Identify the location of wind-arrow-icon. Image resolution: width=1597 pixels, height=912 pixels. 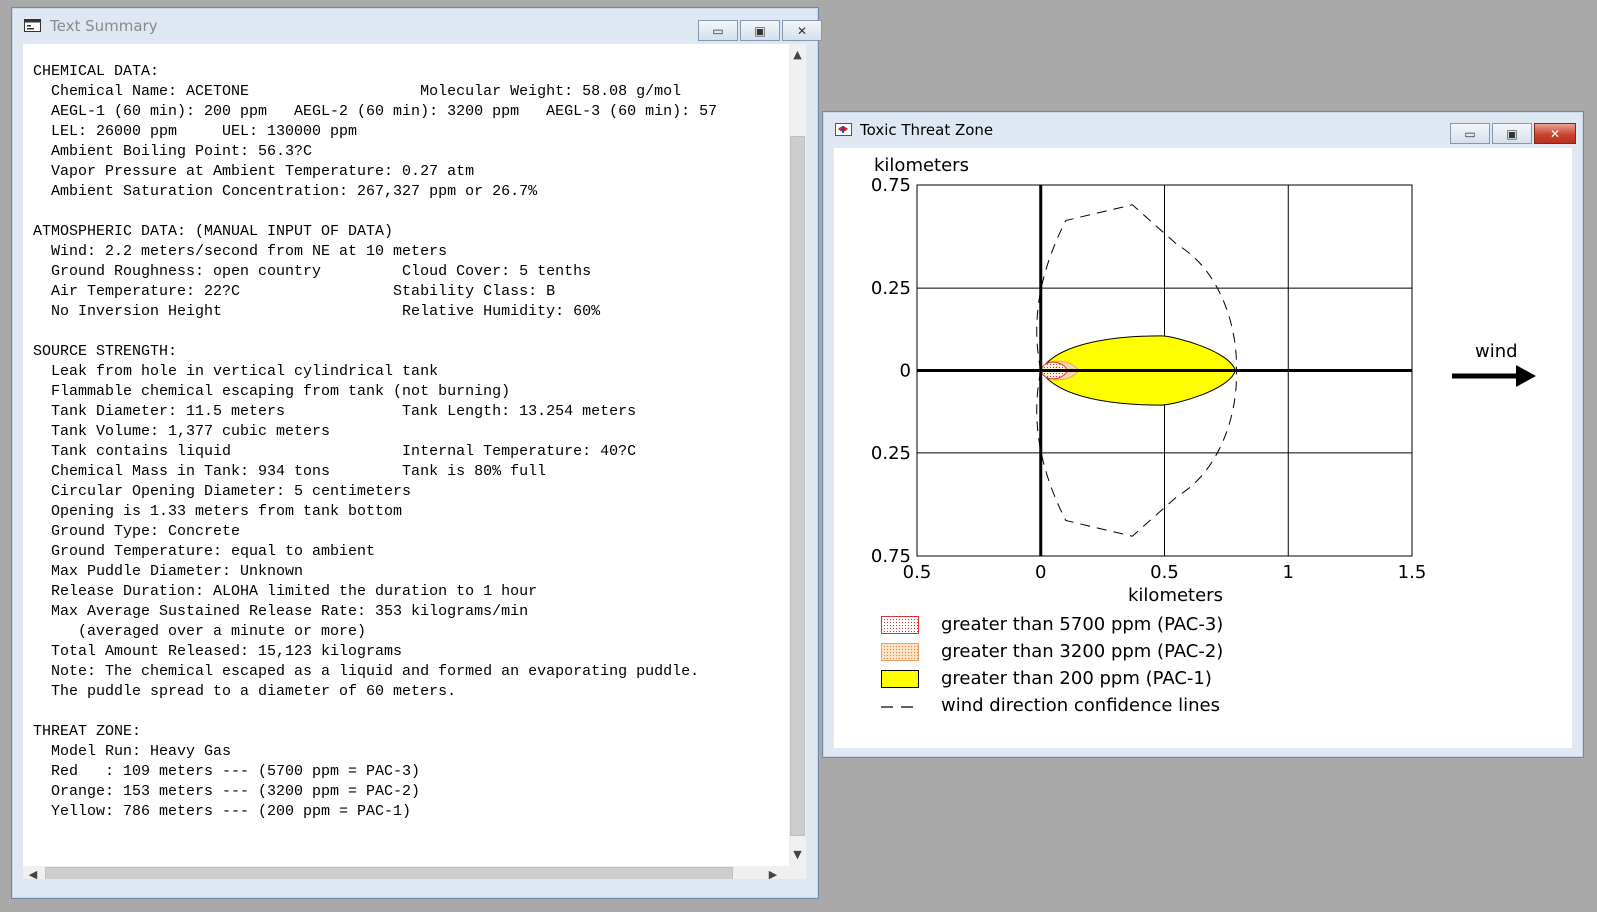
(1494, 376).